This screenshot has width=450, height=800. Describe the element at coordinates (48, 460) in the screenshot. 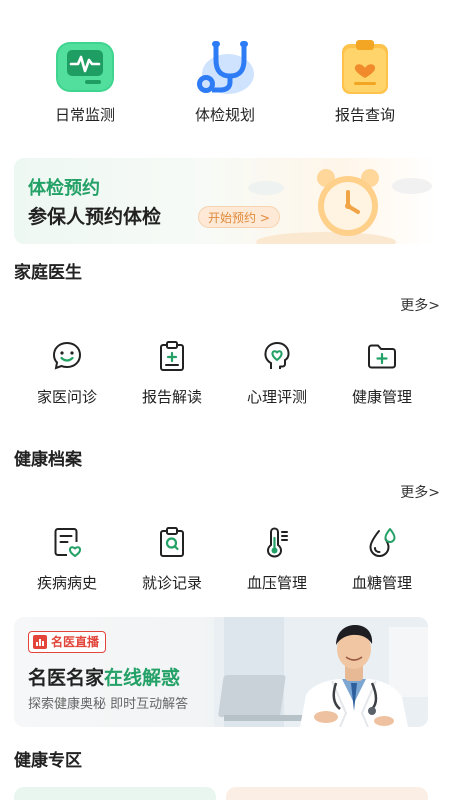

I see `health-records-title: 健康档案` at that location.